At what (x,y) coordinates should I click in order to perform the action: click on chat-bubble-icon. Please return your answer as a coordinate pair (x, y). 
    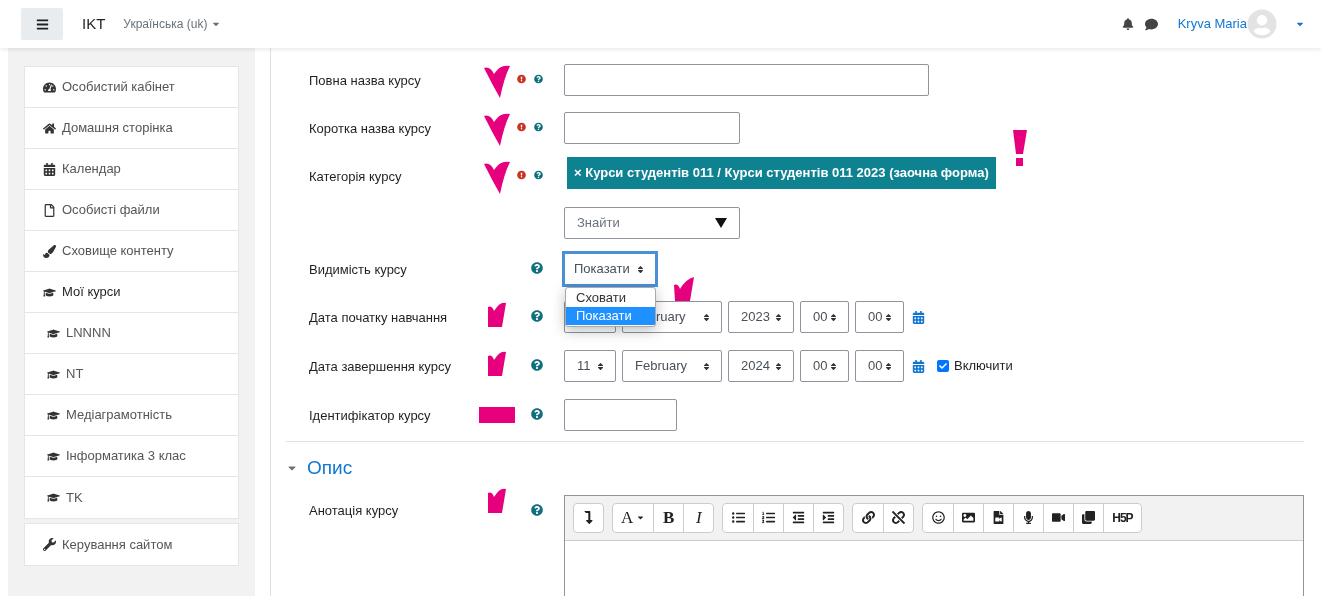
    Looking at the image, I should click on (1151, 24).